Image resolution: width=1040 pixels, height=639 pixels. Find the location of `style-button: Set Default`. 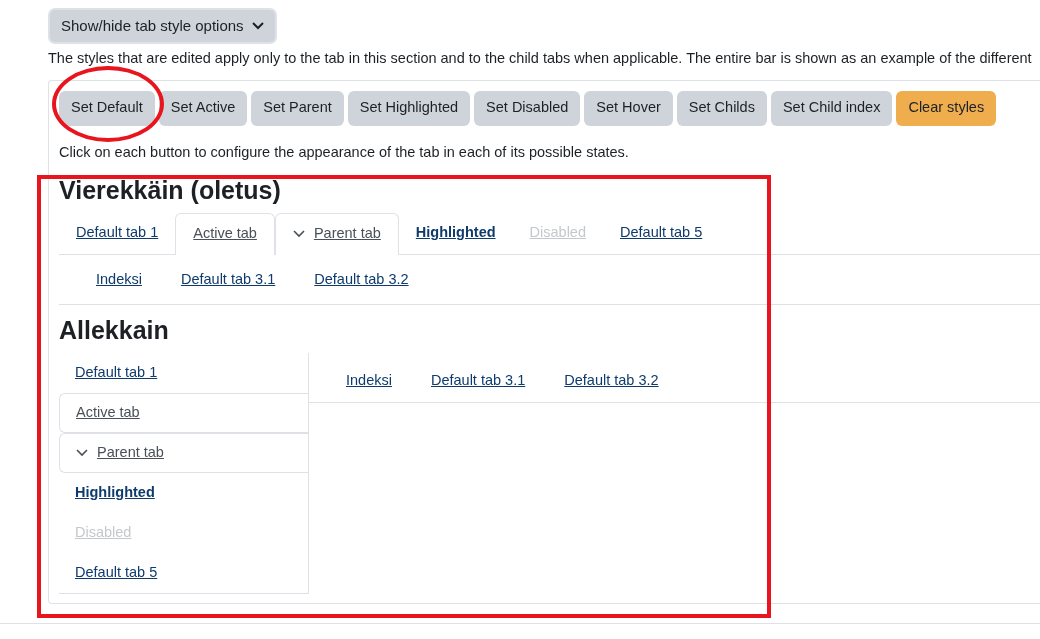

style-button: Set Default is located at coordinates (107, 108).